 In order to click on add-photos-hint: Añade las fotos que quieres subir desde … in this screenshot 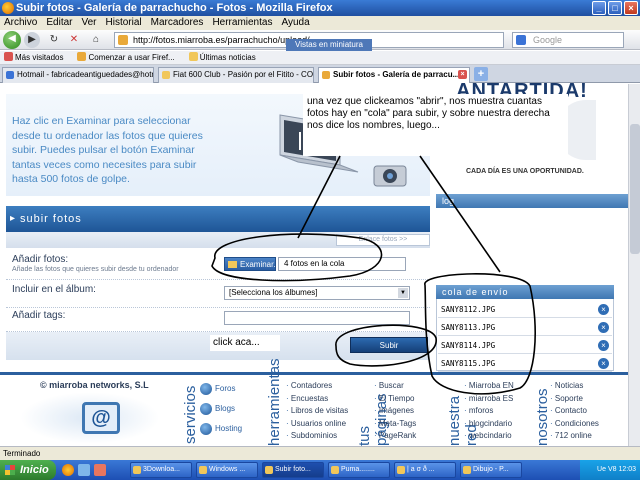, I will do `click(95, 269)`.